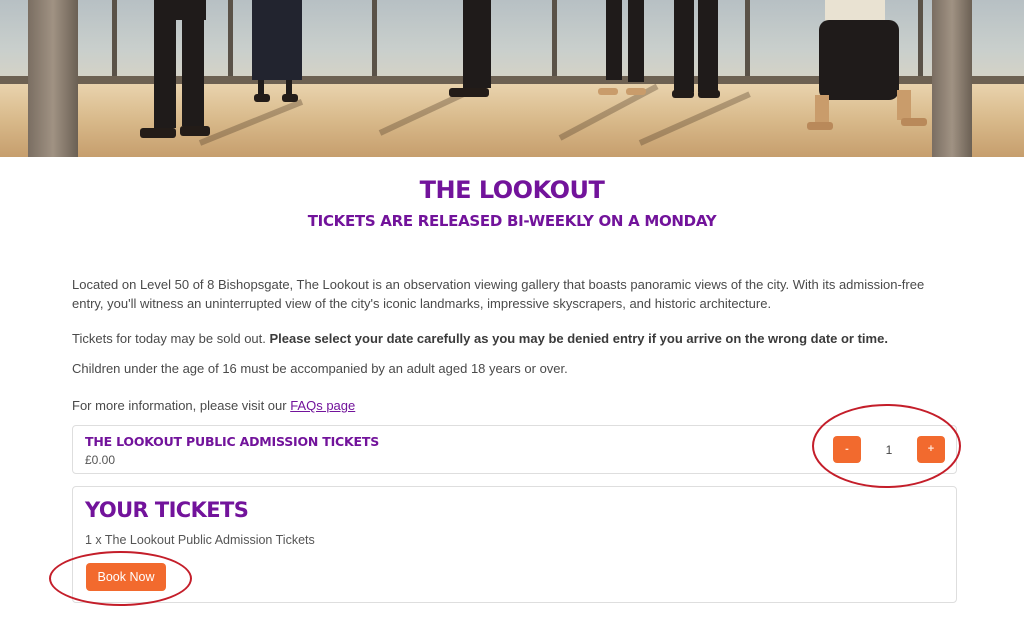 The width and height of the screenshot is (1024, 618). What do you see at coordinates (200, 540) in the screenshot?
I see `ticket-summary: 1 x The Lookout Public Admission Tickets` at bounding box center [200, 540].